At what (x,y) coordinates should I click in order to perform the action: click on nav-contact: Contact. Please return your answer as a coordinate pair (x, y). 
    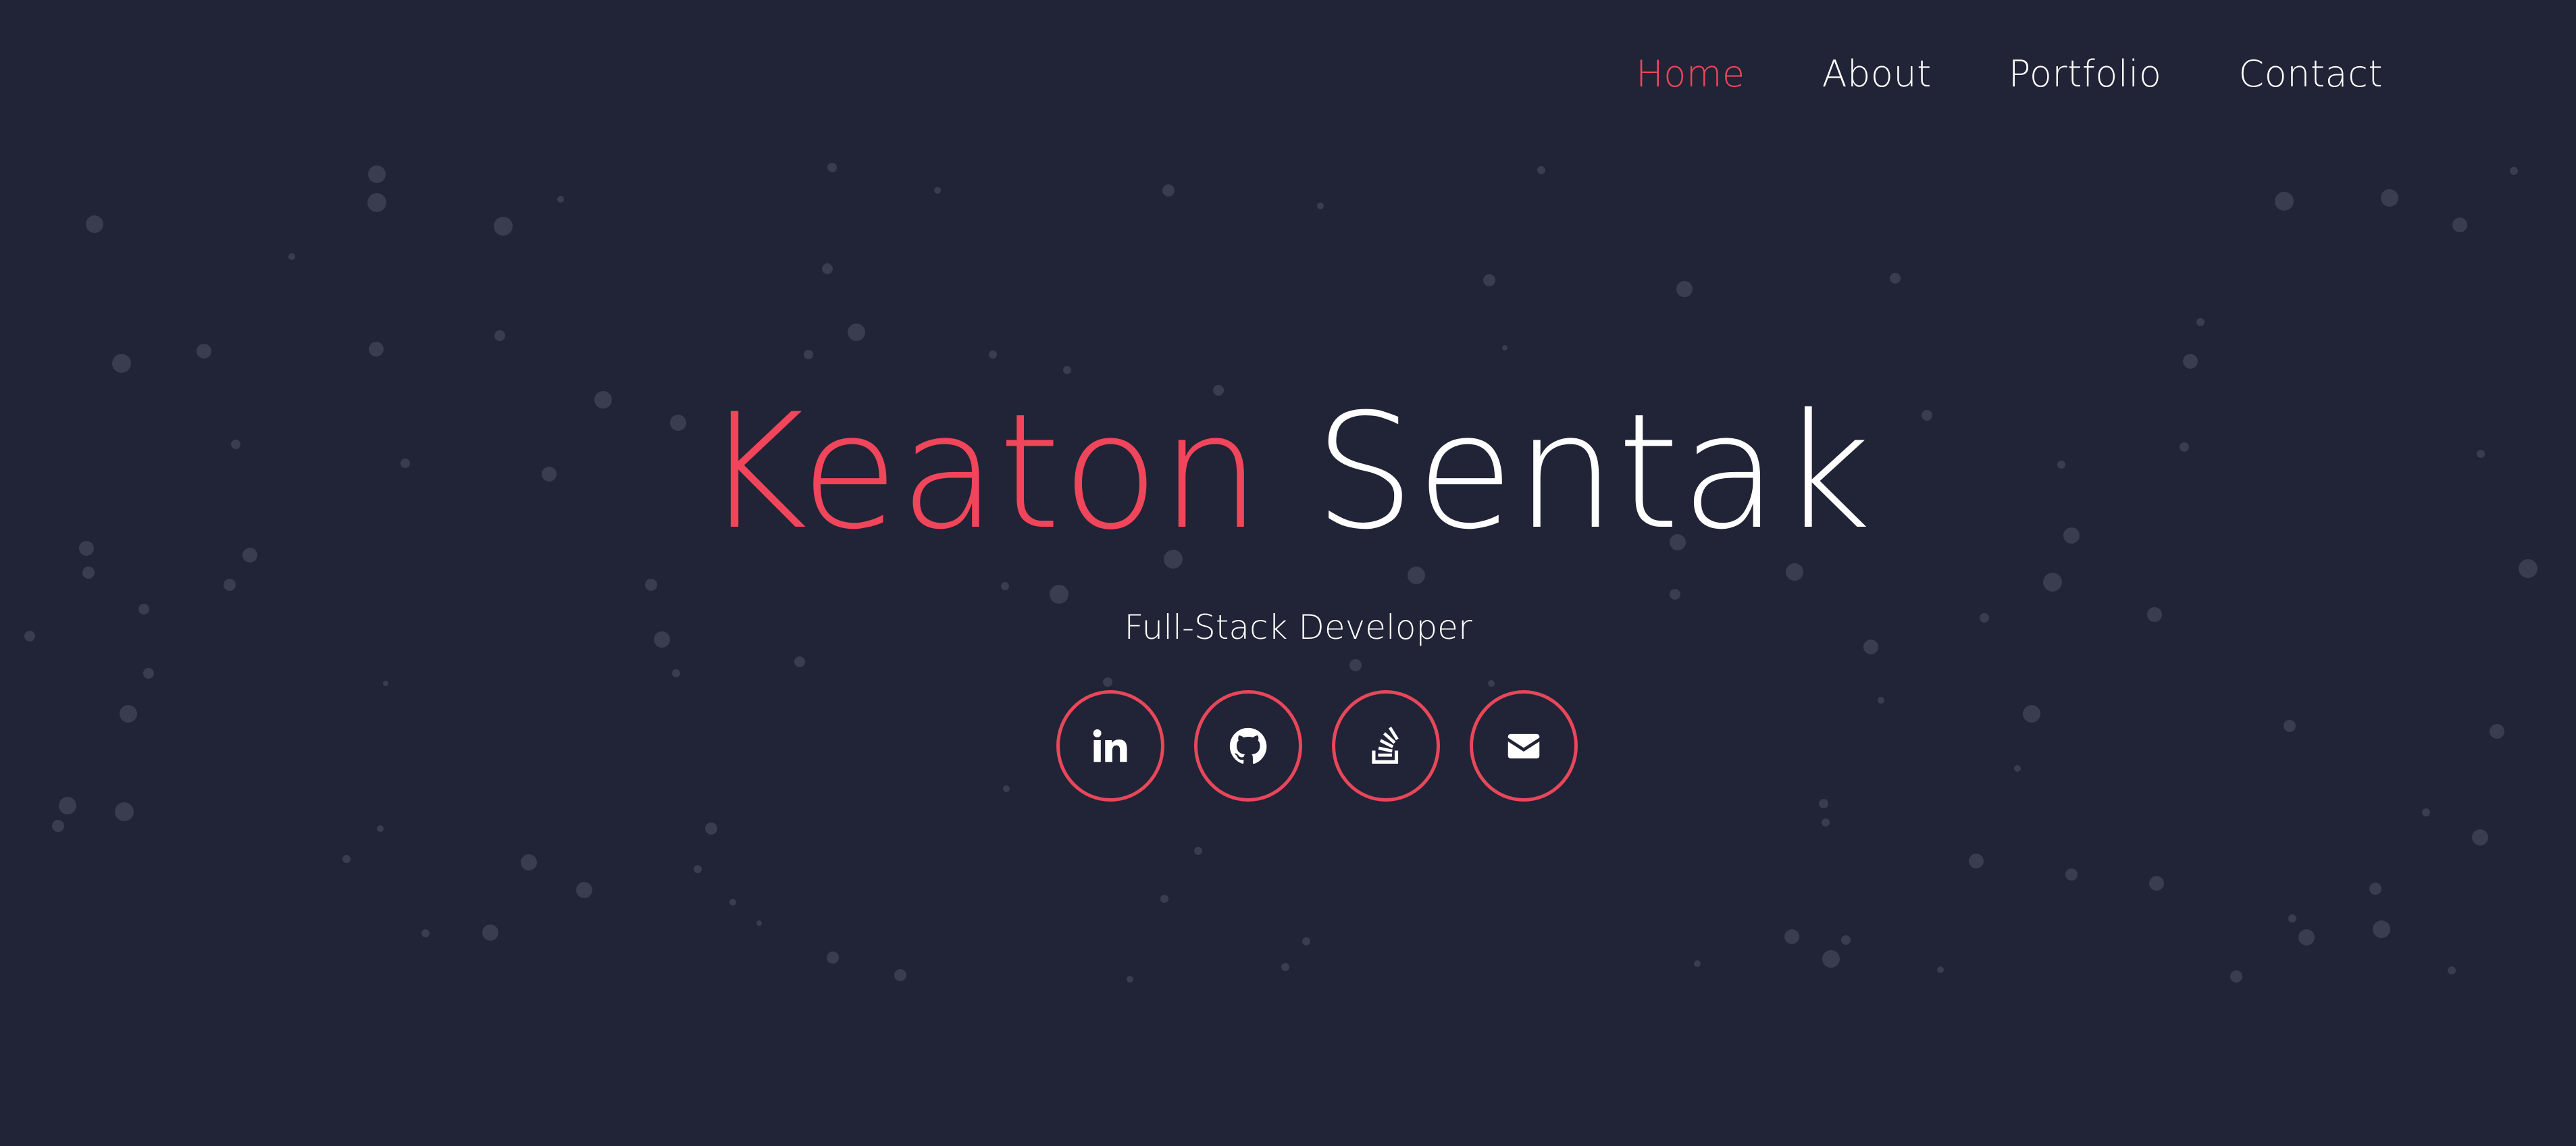
    Looking at the image, I should click on (2310, 74).